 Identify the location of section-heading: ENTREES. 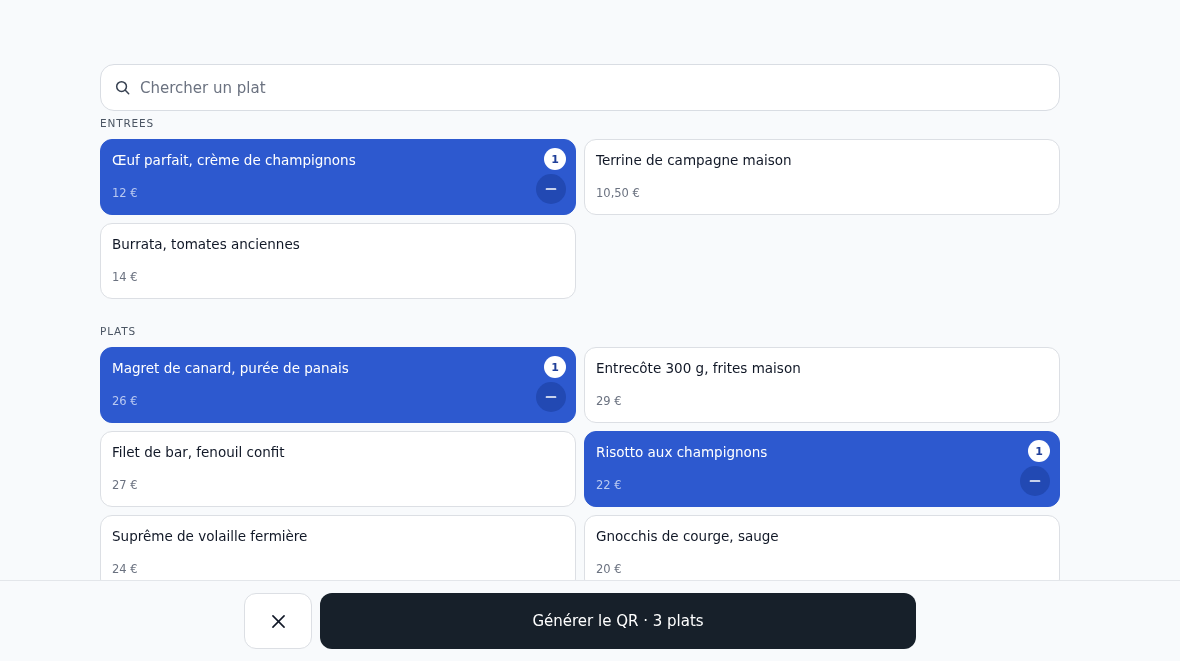
(127, 123).